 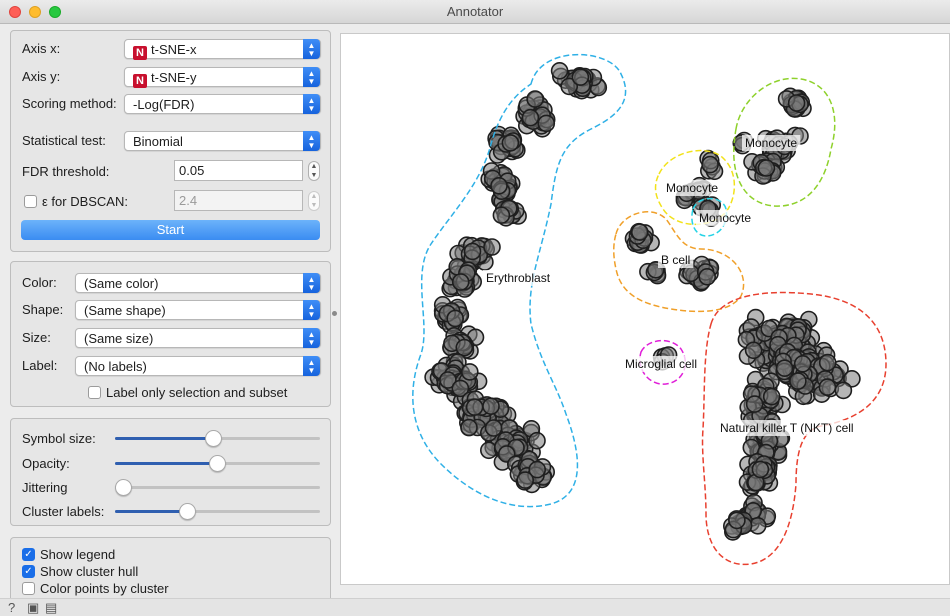 What do you see at coordinates (475, 607) in the screenshot?
I see `status-bar: ? ▣ ▤` at bounding box center [475, 607].